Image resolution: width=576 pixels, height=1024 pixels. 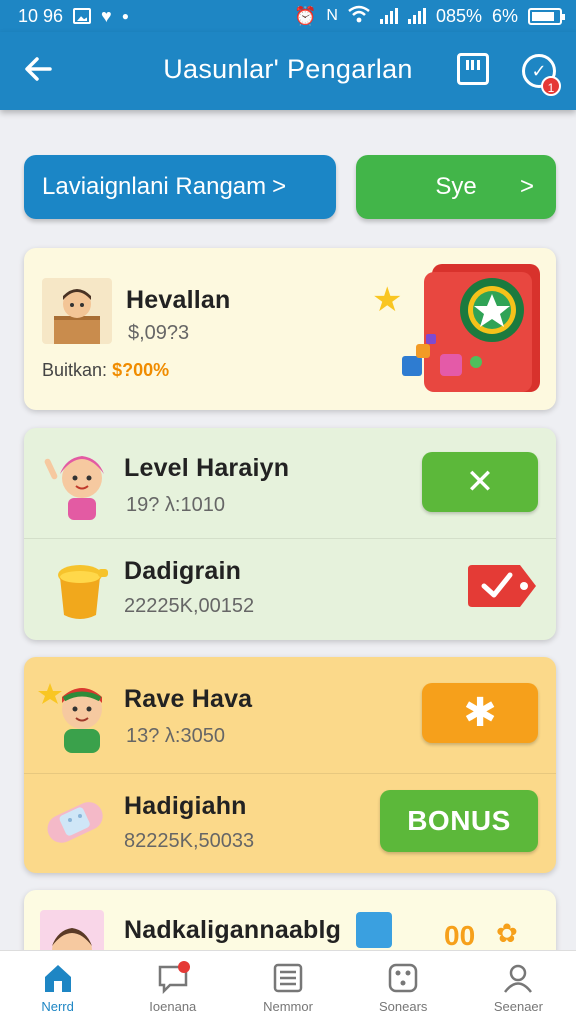 What do you see at coordinates (458, 15) in the screenshot?
I see `signal-percent: 085%` at bounding box center [458, 15].